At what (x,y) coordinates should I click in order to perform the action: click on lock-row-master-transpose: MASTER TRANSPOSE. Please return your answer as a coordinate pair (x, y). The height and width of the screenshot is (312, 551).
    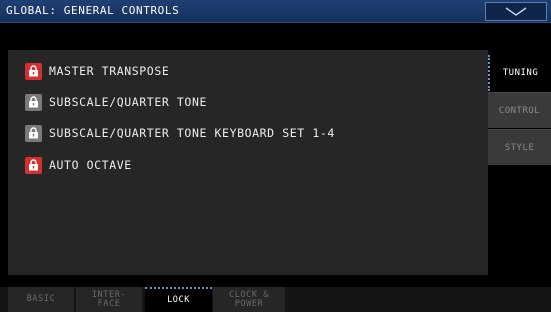
    Looking at the image, I should click on (97, 71).